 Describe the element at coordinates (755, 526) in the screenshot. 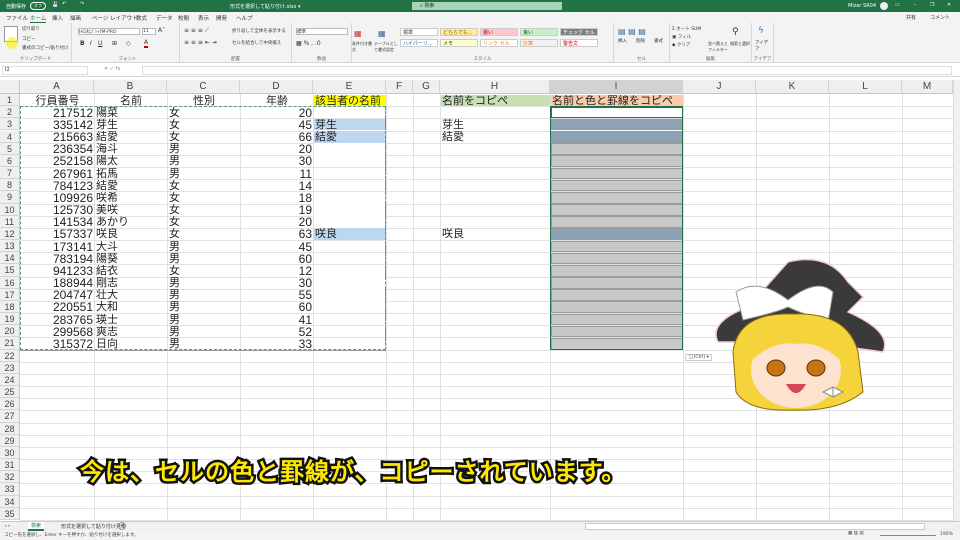

I see `horizontal-scrollbar` at that location.